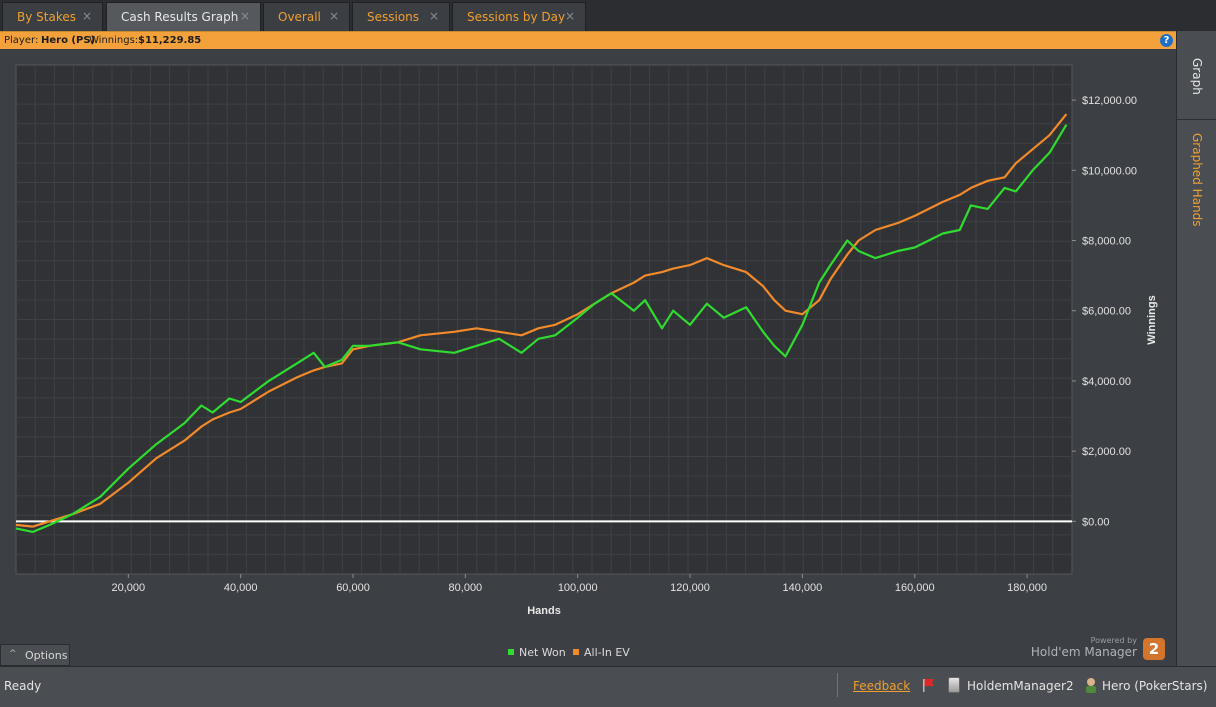 The width and height of the screenshot is (1216, 707). Describe the element at coordinates (881, 686) in the screenshot. I see `feedback-link: Feedback` at that location.